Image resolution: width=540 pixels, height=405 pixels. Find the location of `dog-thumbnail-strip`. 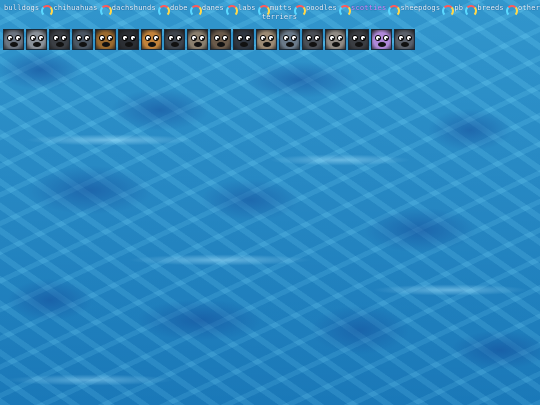

dog-thumbnail-strip is located at coordinates (210, 39).